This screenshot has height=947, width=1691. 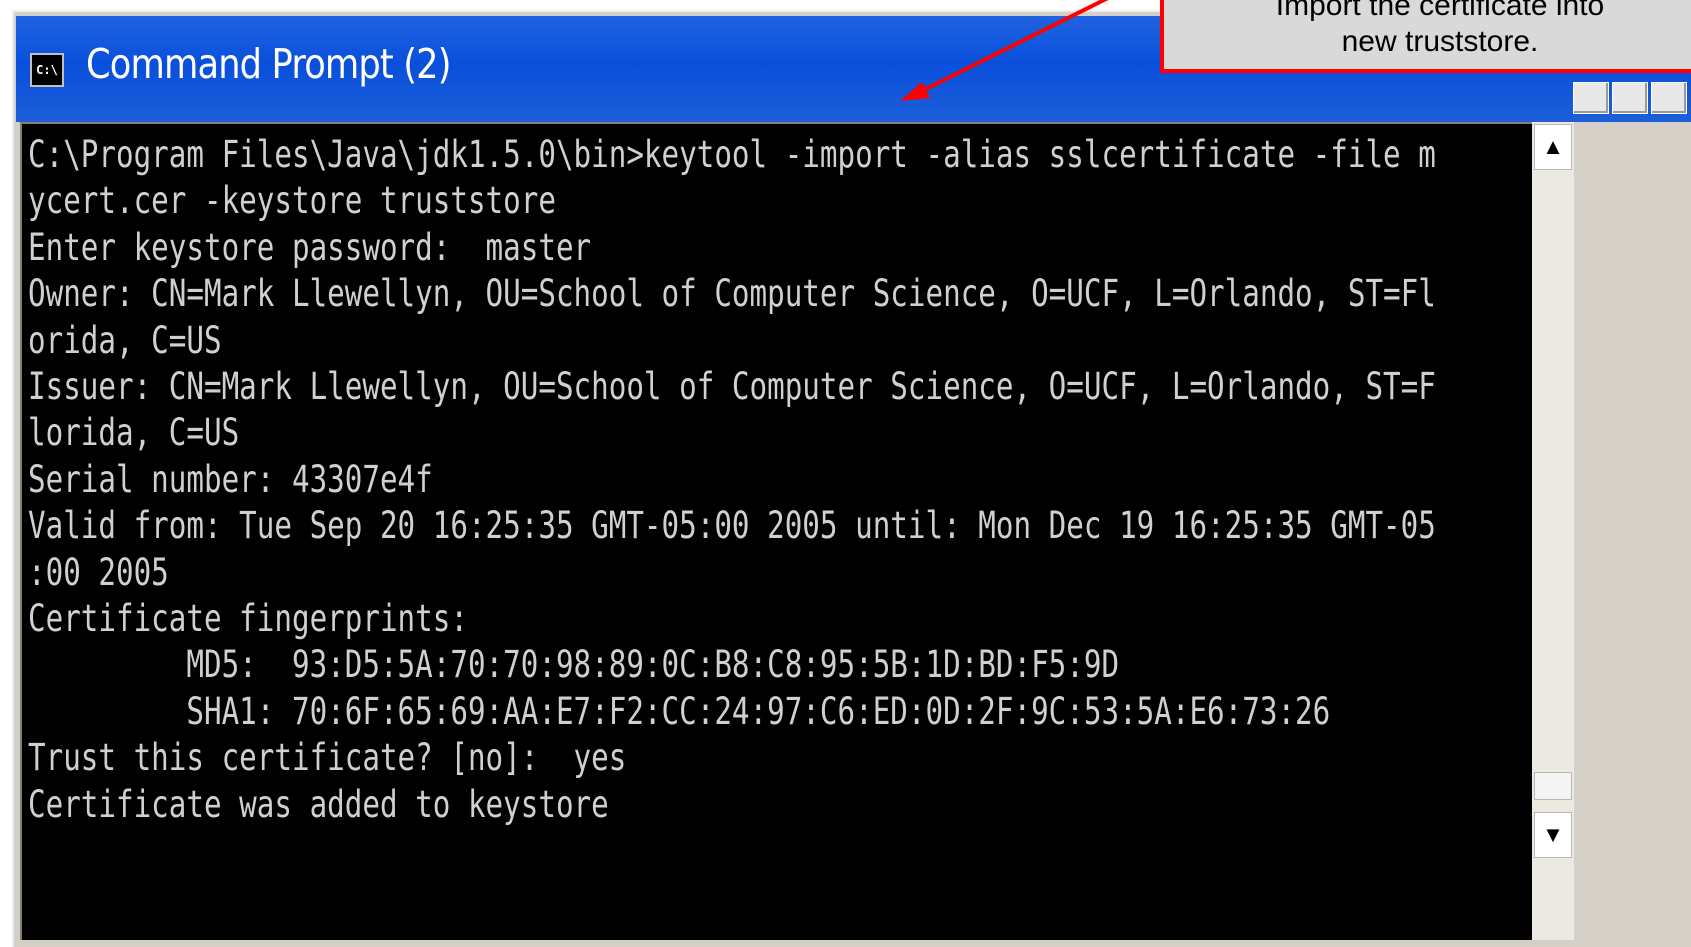 What do you see at coordinates (134, 433) in the screenshot?
I see `console-line: lorida, C=US` at bounding box center [134, 433].